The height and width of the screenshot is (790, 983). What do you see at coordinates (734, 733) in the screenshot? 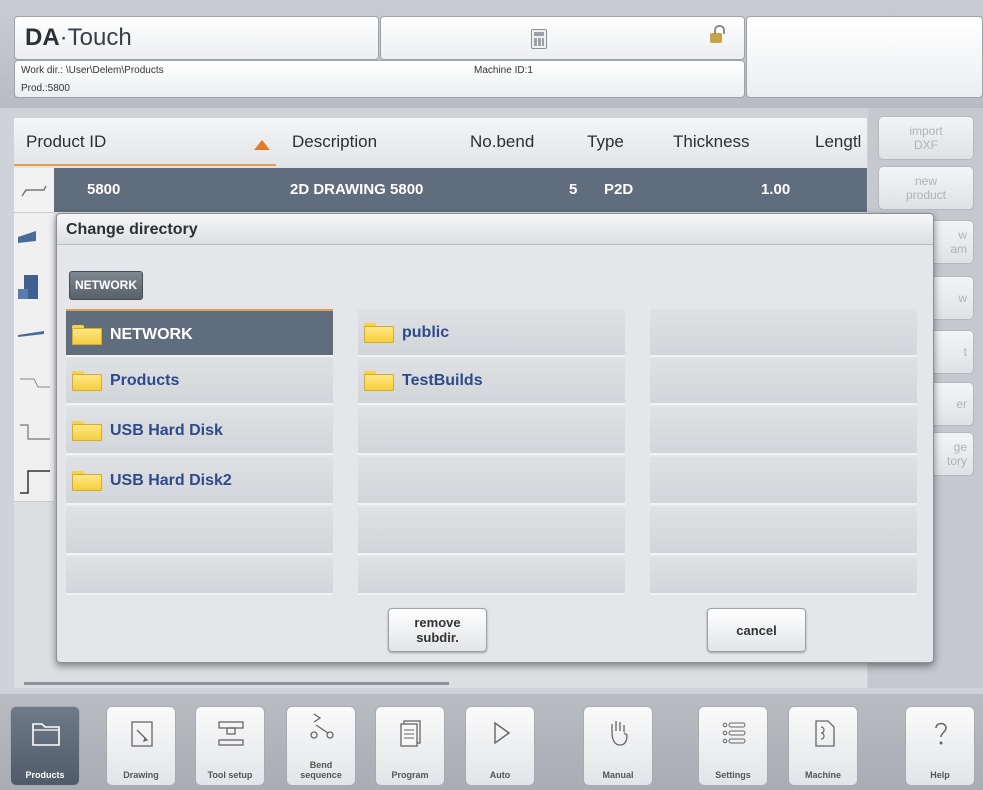
I see `list-settings-icon` at bounding box center [734, 733].